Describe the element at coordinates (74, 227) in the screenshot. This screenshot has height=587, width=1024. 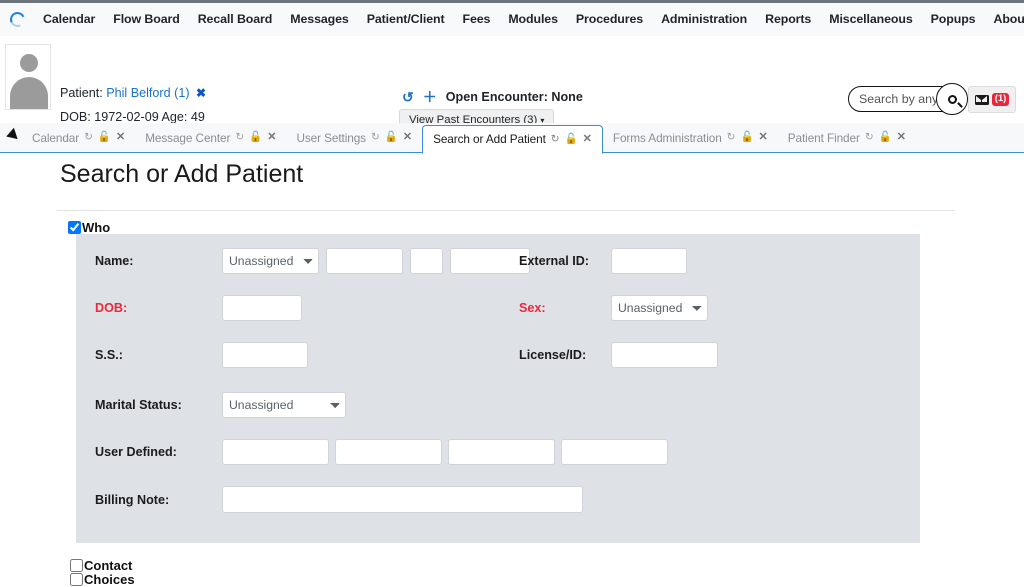
I see `who-checkbox` at that location.